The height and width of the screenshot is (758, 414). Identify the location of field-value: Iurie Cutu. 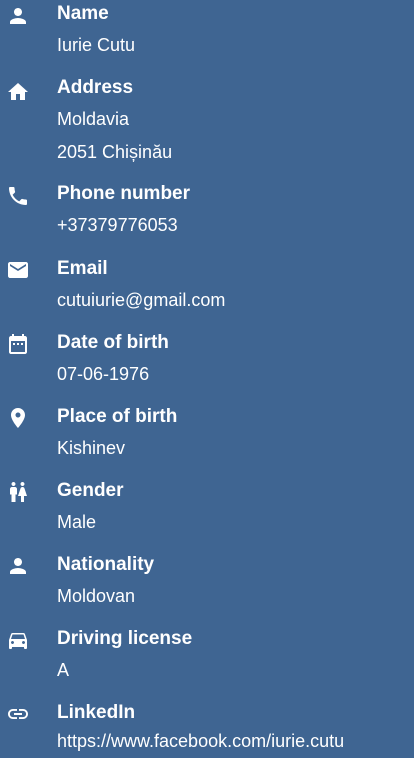
(96, 45).